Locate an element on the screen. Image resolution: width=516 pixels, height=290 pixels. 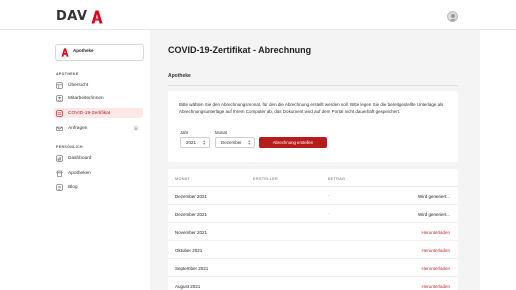
section-label-persoenlich: PERSÖNLICH is located at coordinates (69, 147).